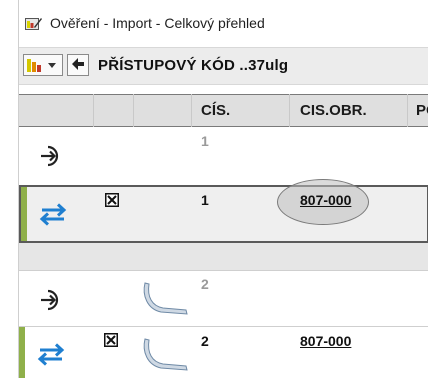 The height and width of the screenshot is (378, 428). What do you see at coordinates (223, 352) in the screenshot?
I see `table-row: 2 807-000` at bounding box center [223, 352].